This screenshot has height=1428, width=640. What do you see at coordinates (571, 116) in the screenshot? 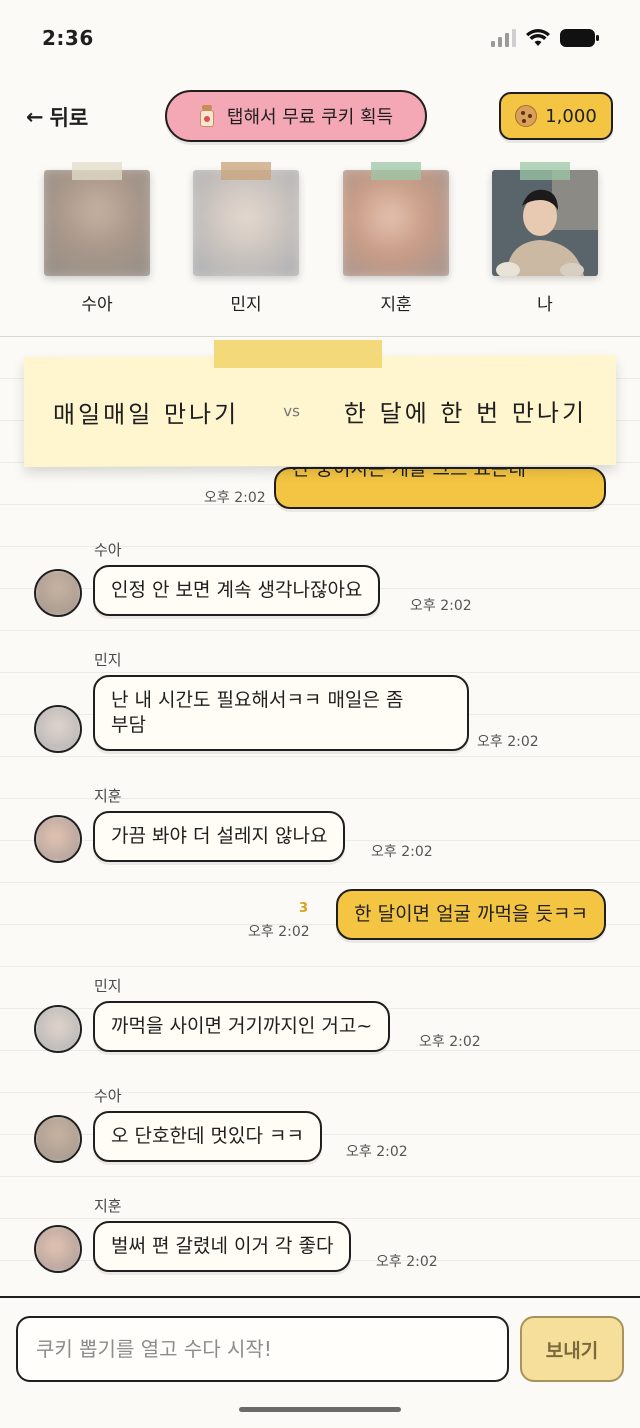
I see `cookie-count: 1,000` at bounding box center [571, 116].